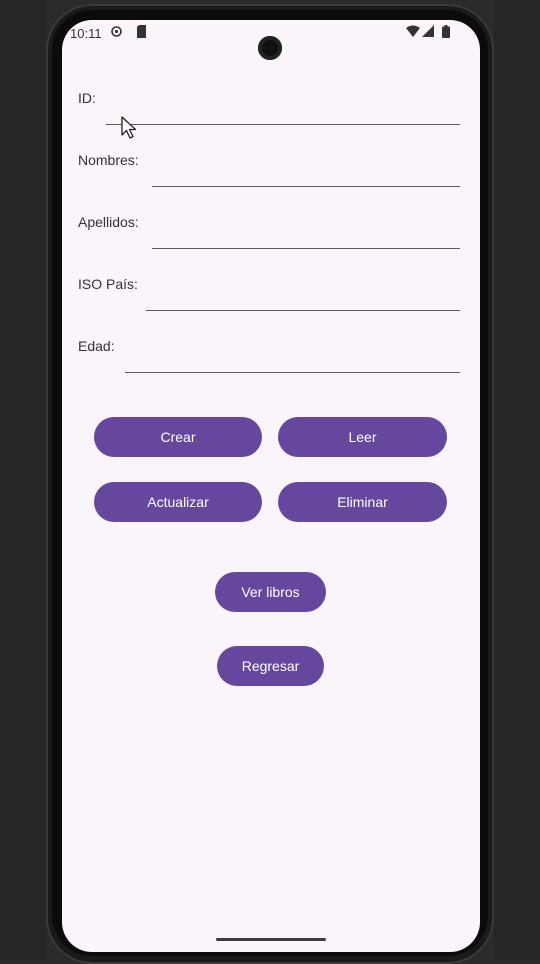 The width and height of the screenshot is (540, 964). Describe the element at coordinates (96, 346) in the screenshot. I see `edad-label: Edad:` at that location.